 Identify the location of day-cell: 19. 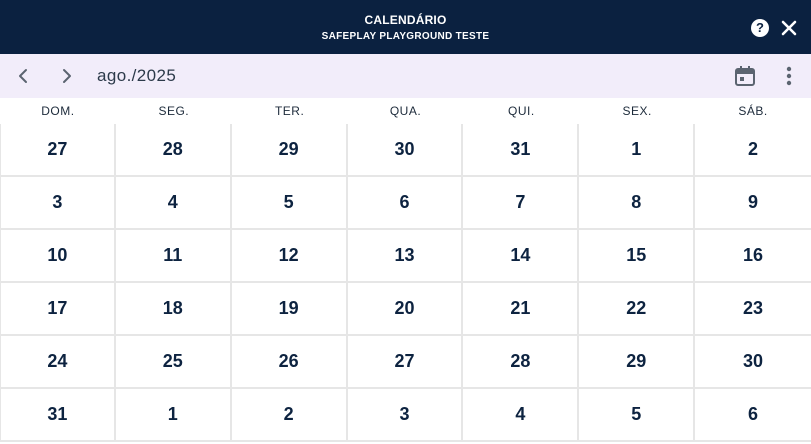
(289, 309).